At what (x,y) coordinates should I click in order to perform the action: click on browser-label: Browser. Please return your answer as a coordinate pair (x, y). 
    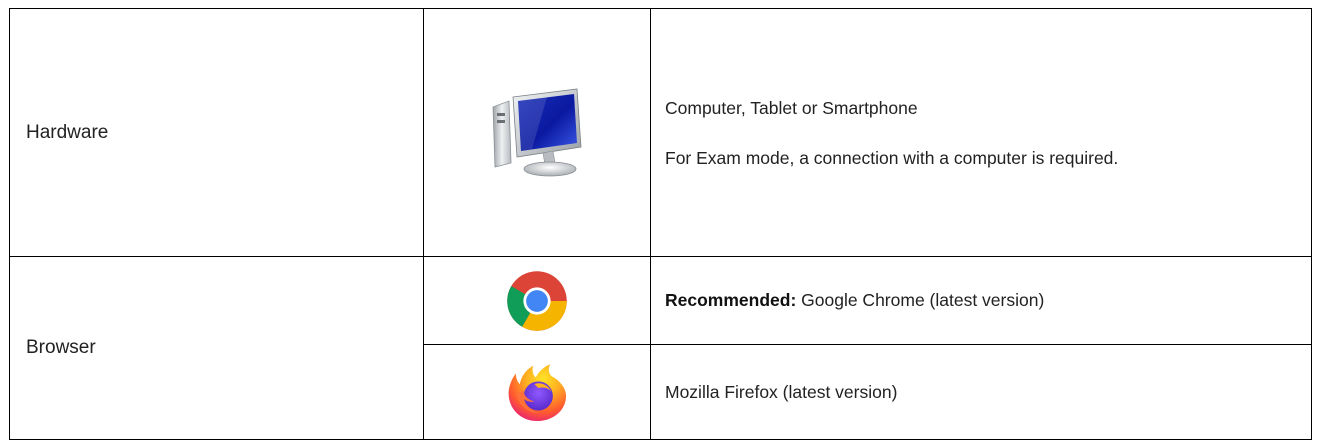
    Looking at the image, I should click on (216, 348).